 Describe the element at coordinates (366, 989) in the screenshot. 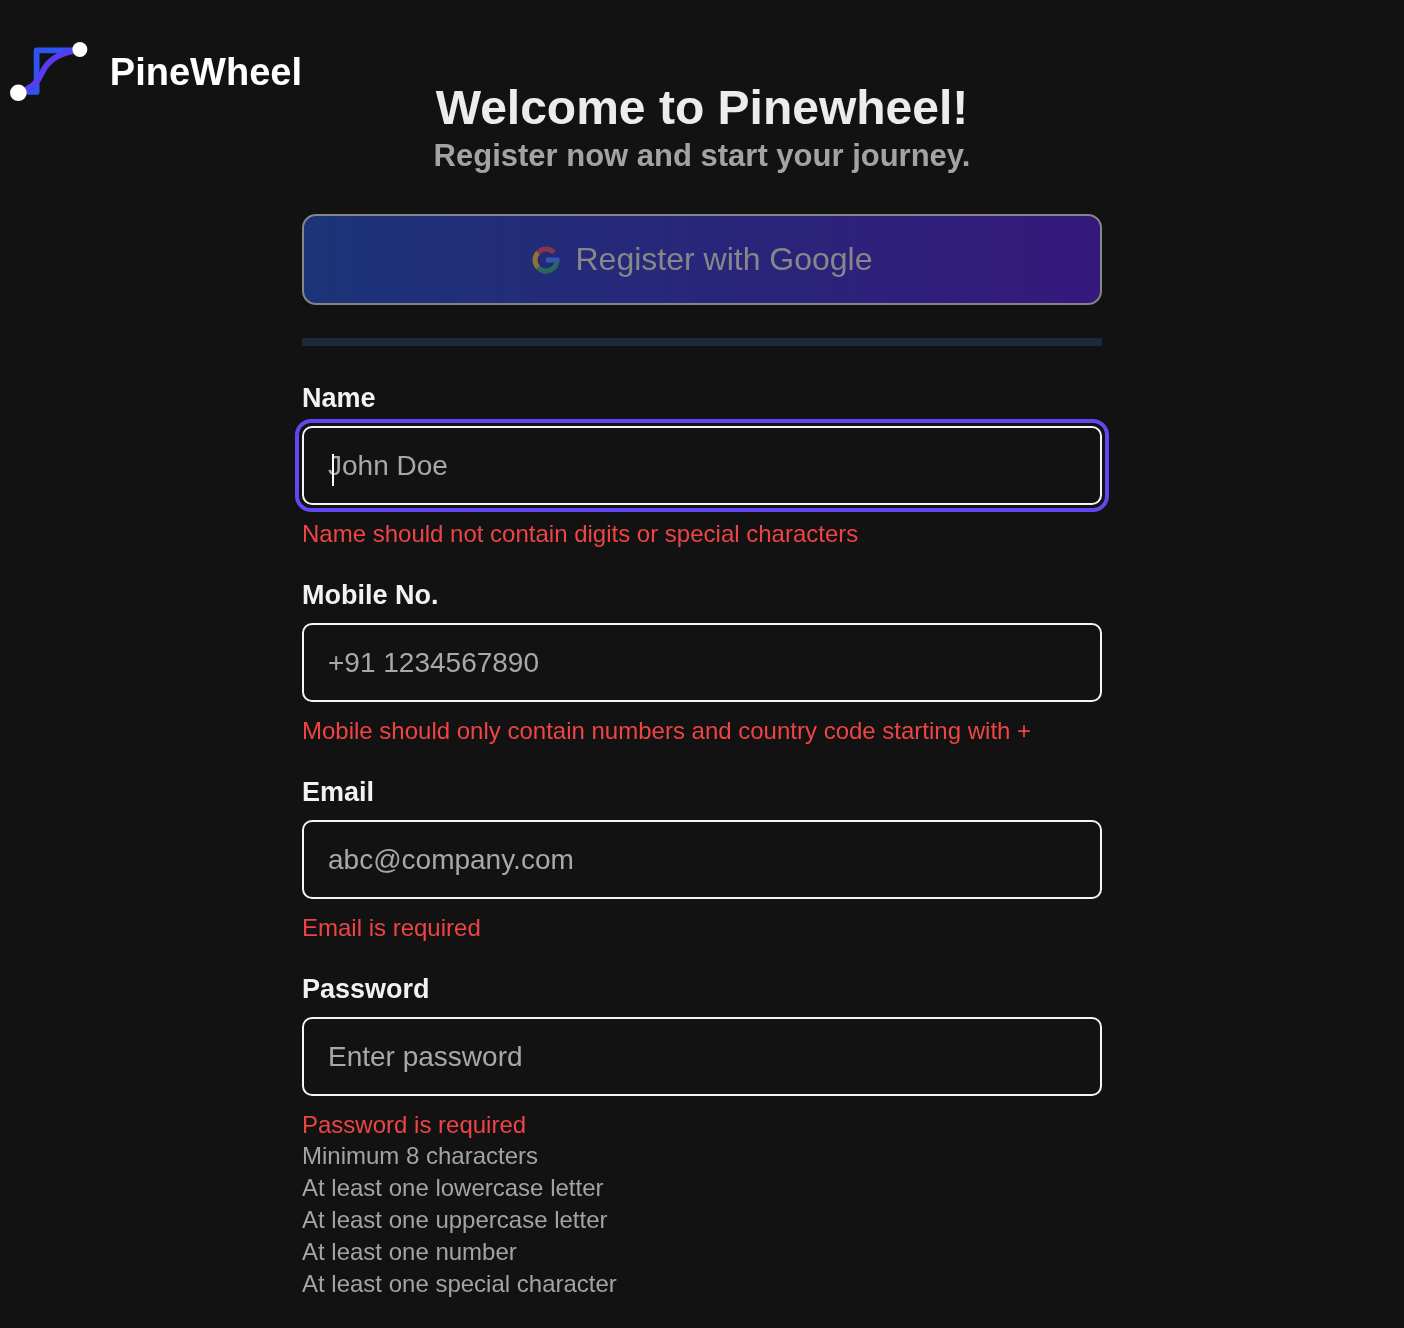

I see `field-label: Password` at that location.